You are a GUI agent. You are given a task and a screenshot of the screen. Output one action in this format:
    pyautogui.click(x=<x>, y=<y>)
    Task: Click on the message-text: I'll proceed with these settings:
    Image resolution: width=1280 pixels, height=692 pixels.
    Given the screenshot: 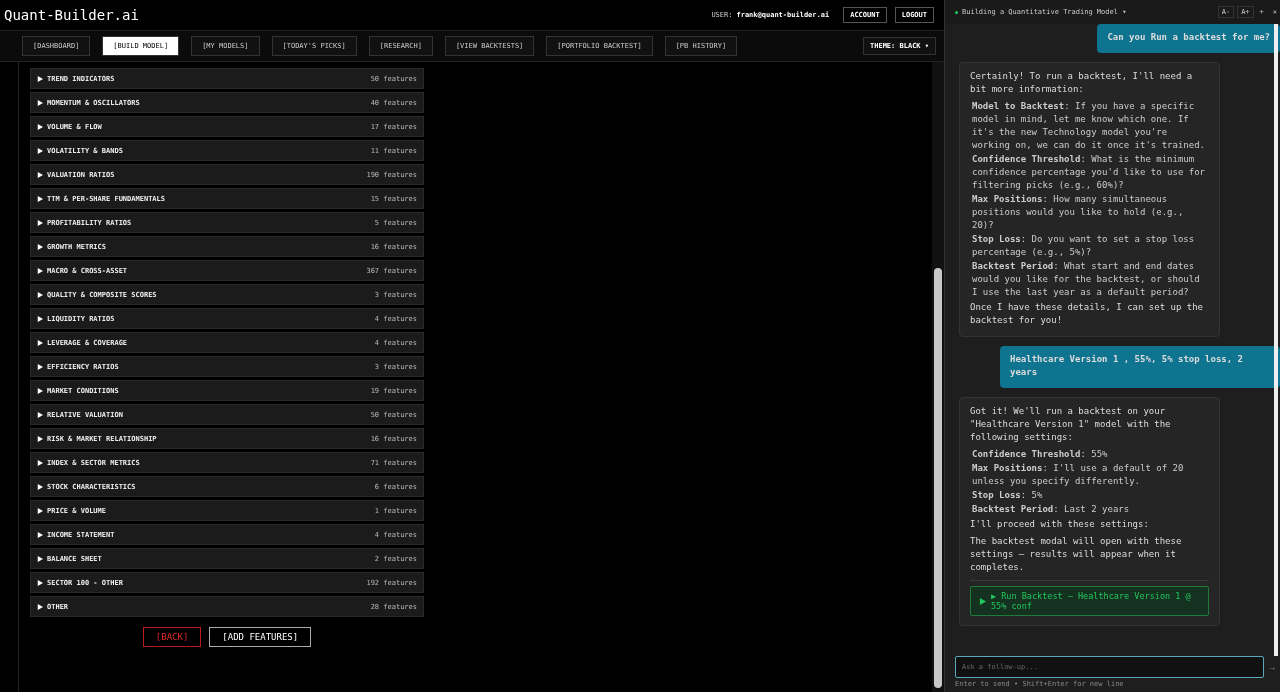 What is the action you would take?
    pyautogui.click(x=1060, y=524)
    